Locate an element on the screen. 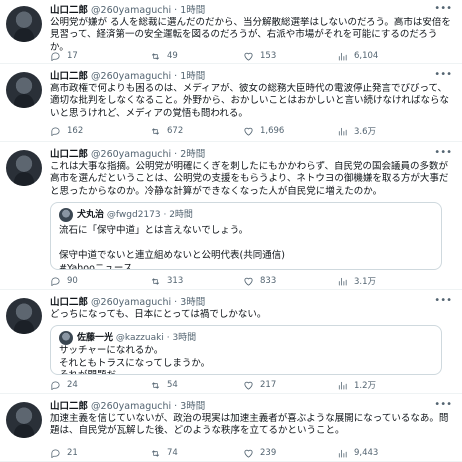 This screenshot has height=462, width=462. views-button: 3.6万 is located at coordinates (356, 131).